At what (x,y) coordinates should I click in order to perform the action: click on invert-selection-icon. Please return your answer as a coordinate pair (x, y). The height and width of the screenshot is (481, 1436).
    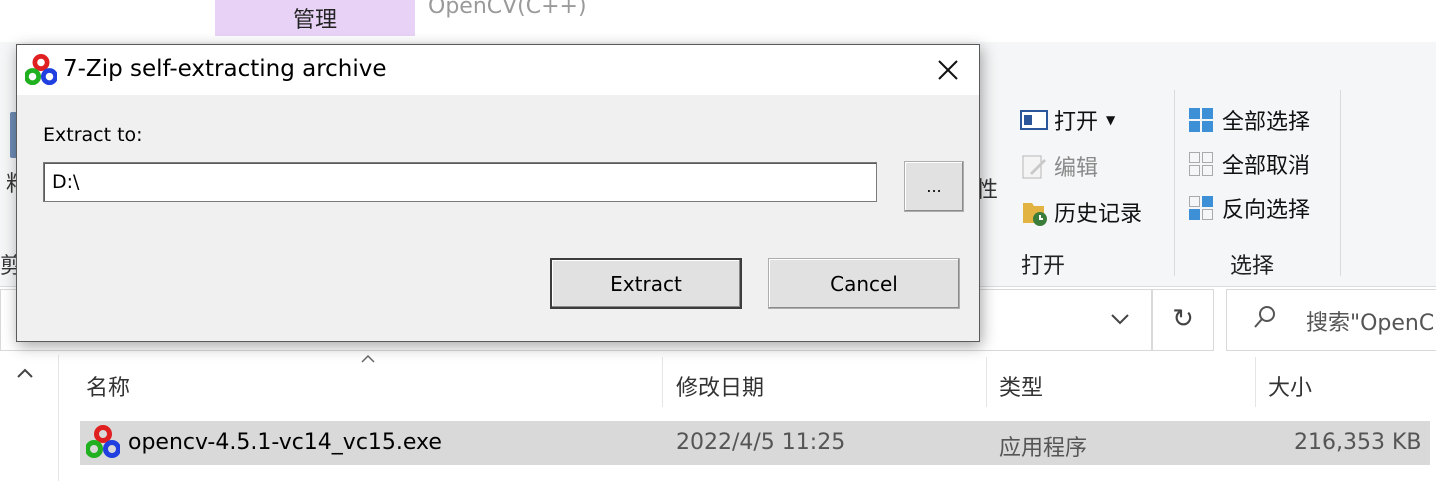
    Looking at the image, I should click on (1201, 208).